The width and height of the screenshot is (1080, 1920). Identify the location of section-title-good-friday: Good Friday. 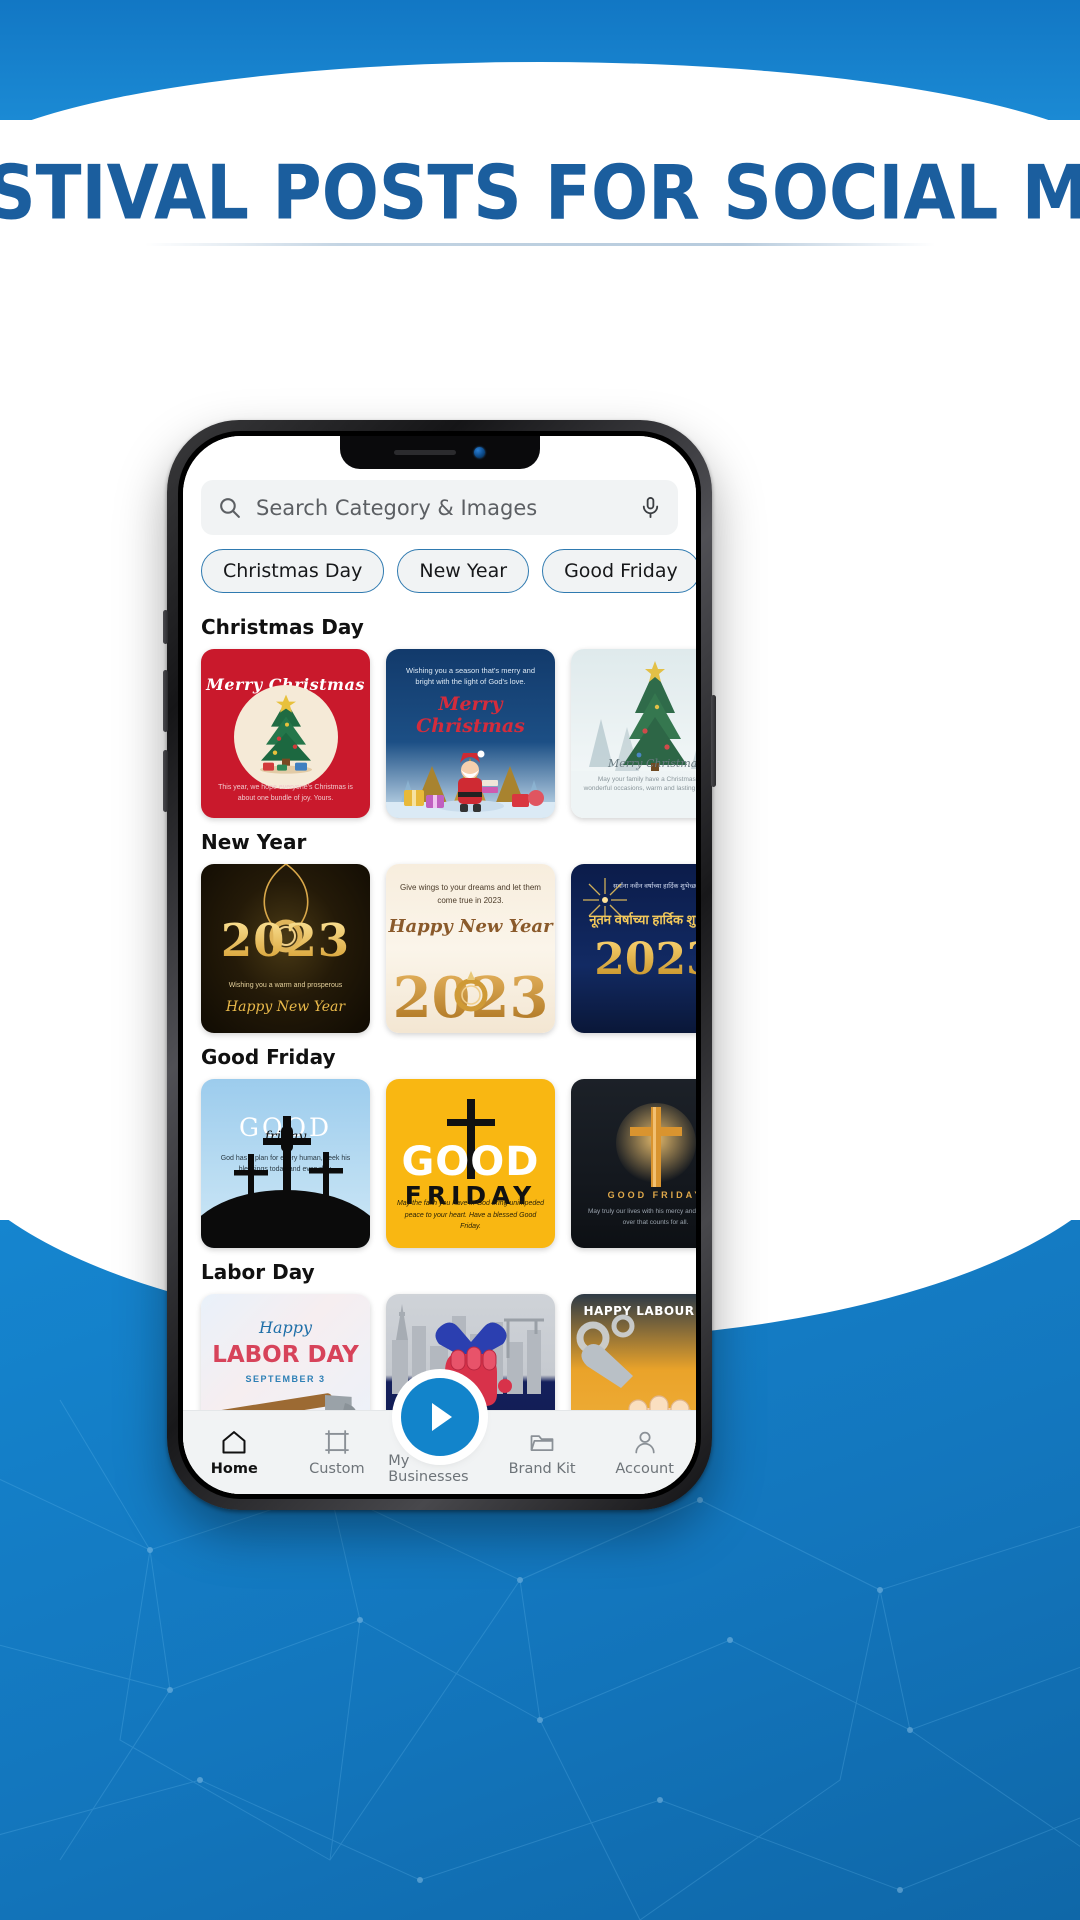
(268, 1057).